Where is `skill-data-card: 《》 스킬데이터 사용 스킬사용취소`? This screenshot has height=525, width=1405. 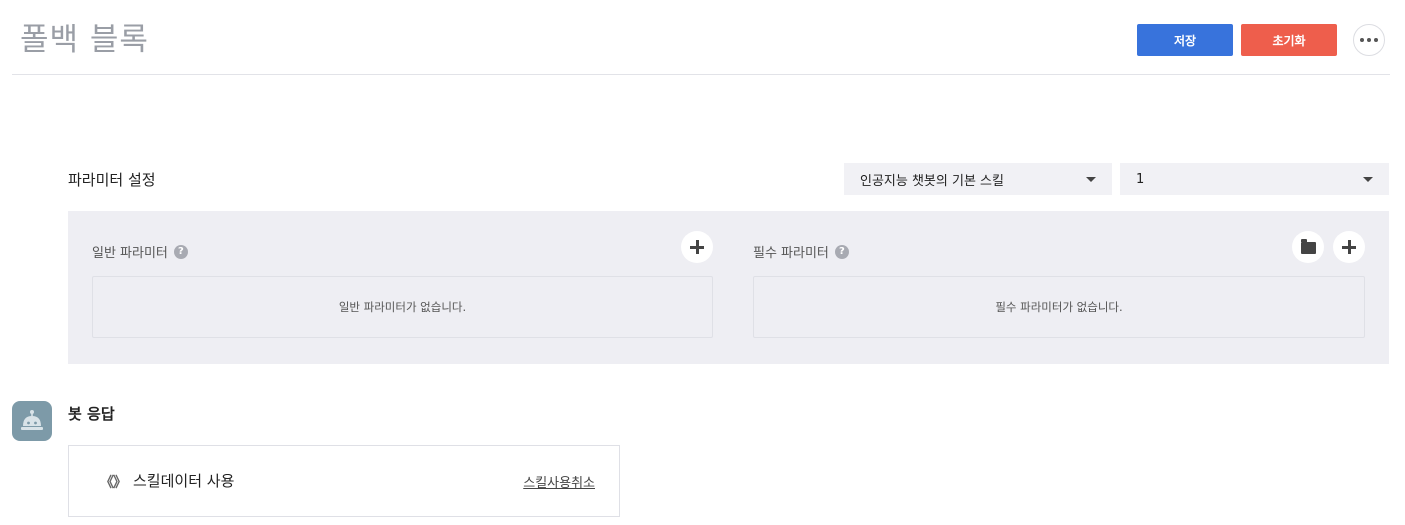 skill-data-card: 《》 스킬데이터 사용 스킬사용취소 is located at coordinates (344, 481).